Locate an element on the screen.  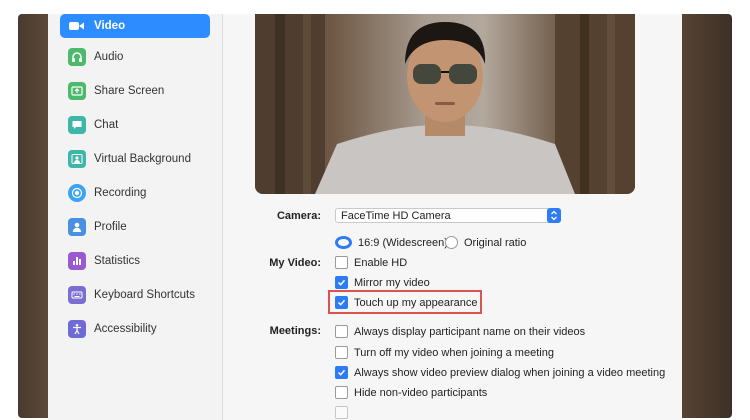
ratio-widescreen-label: 16:9 (Widescreen) is located at coordinates (403, 242).